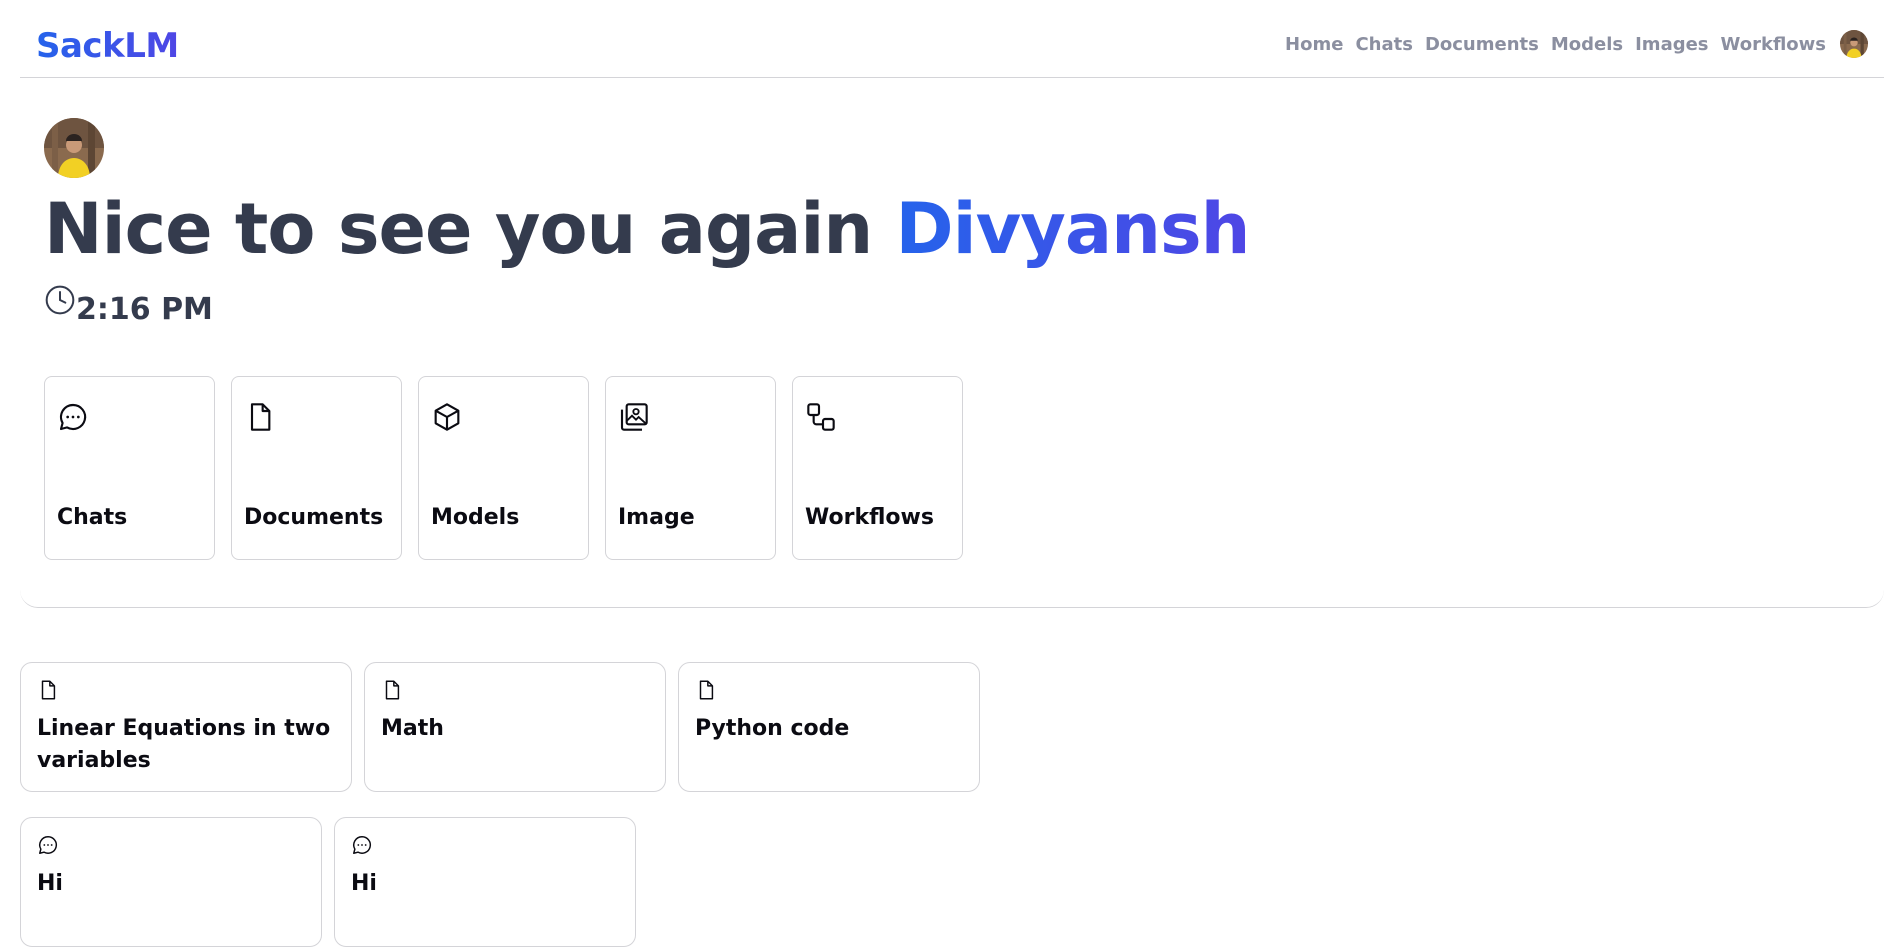 This screenshot has width=1904, height=947. What do you see at coordinates (772, 728) in the screenshot?
I see `card-title: Python code` at bounding box center [772, 728].